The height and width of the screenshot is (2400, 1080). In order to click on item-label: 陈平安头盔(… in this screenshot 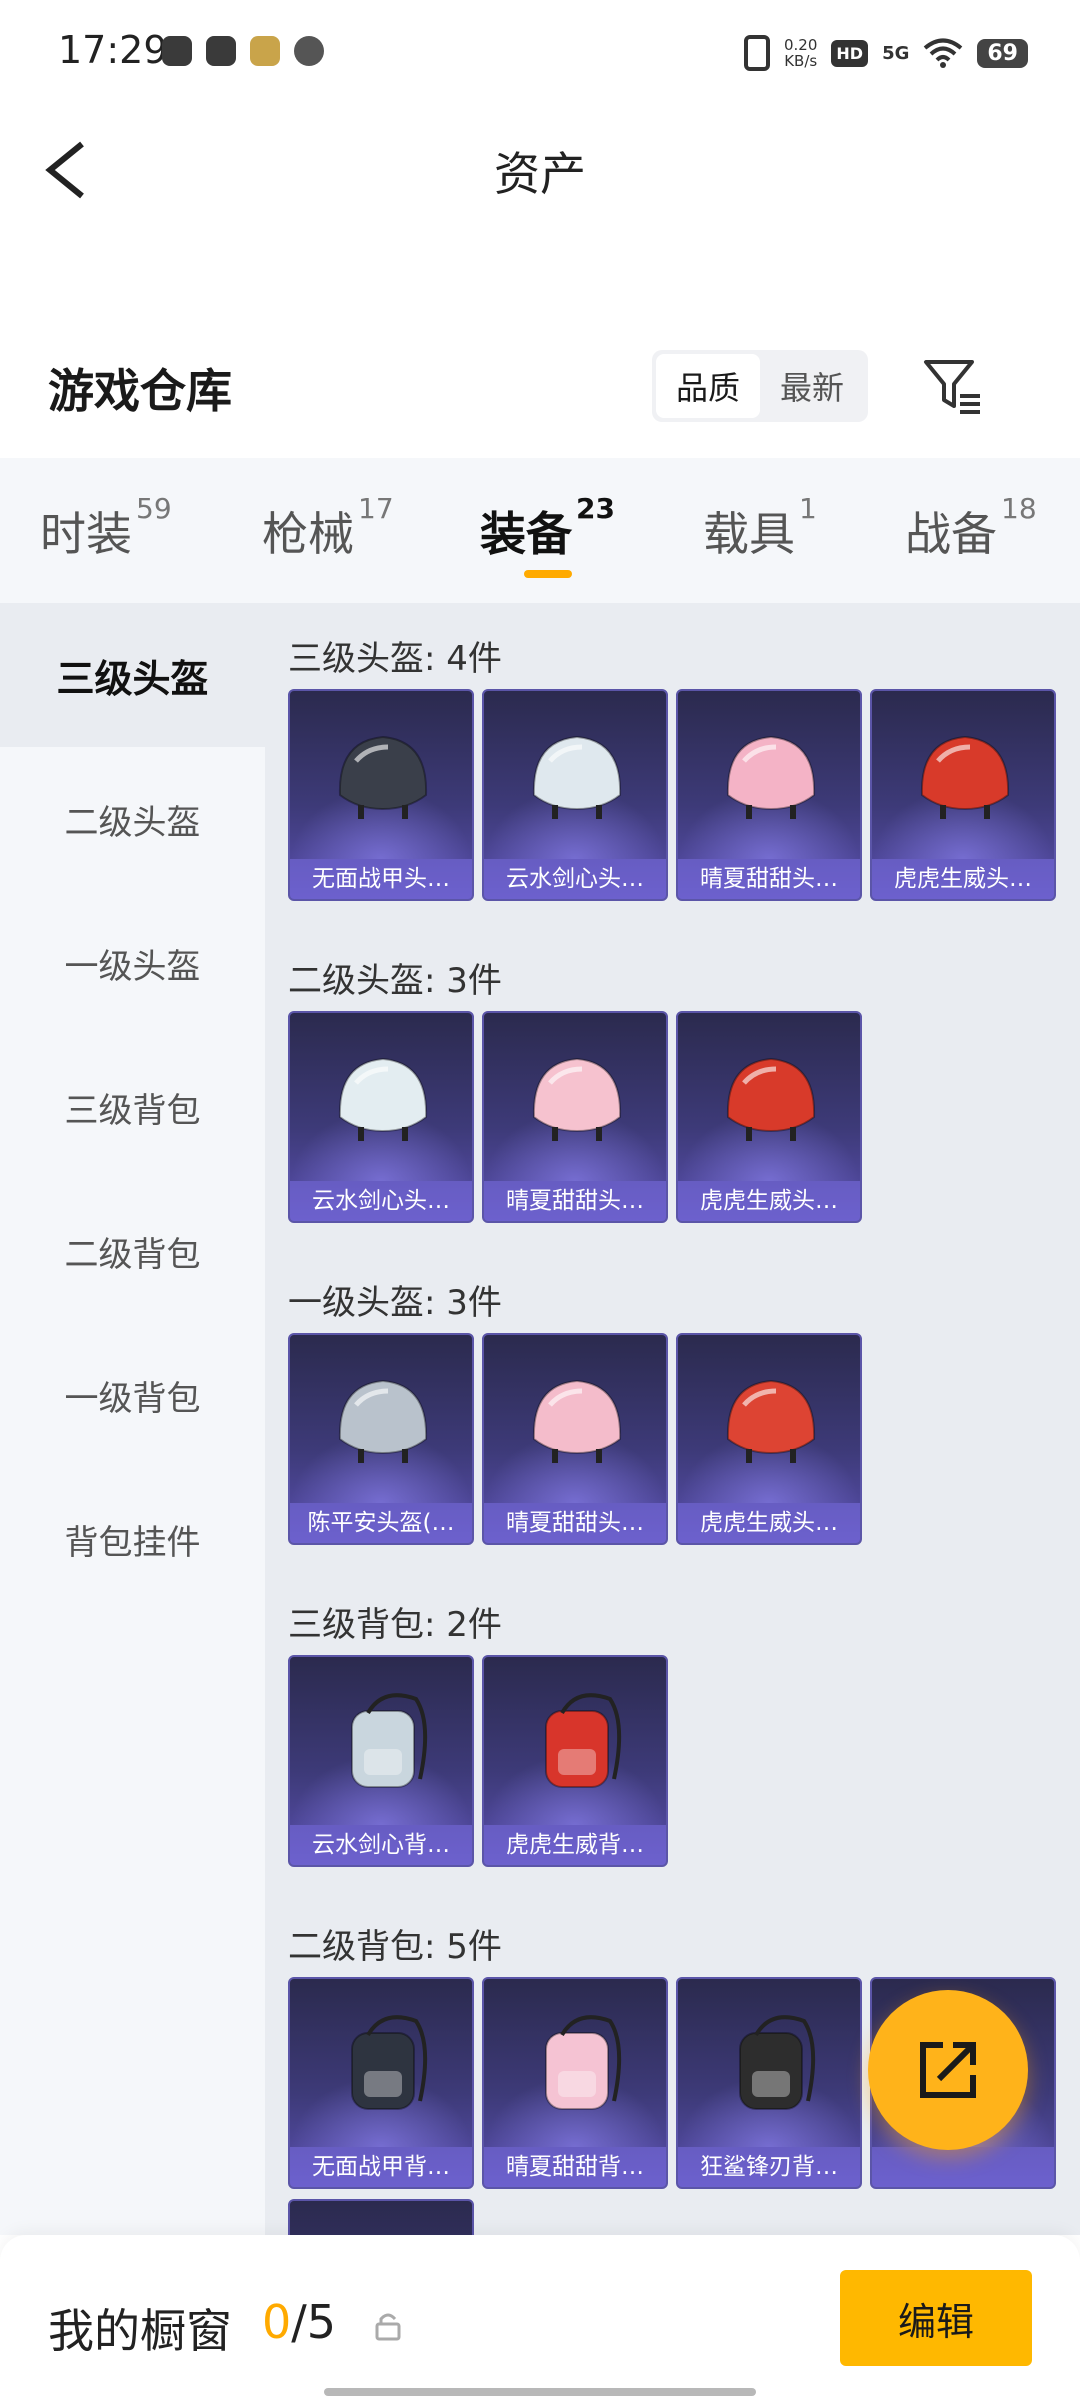, I will do `click(381, 1523)`.